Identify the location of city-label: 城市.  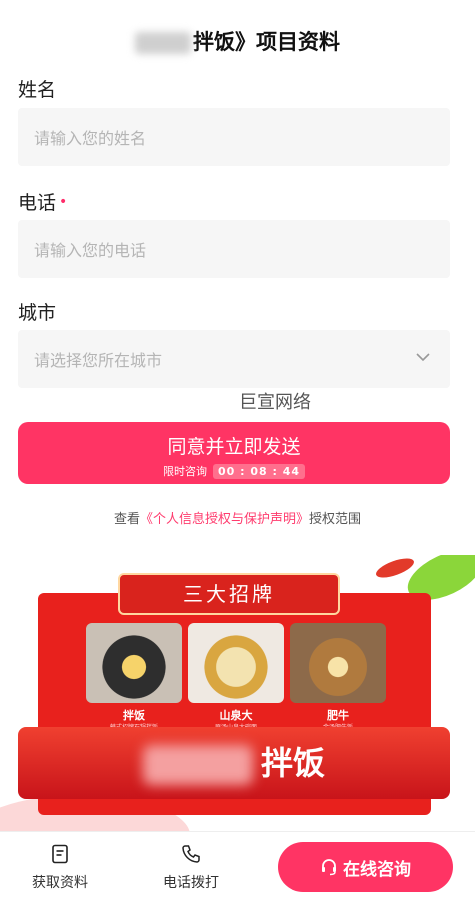
(37, 313).